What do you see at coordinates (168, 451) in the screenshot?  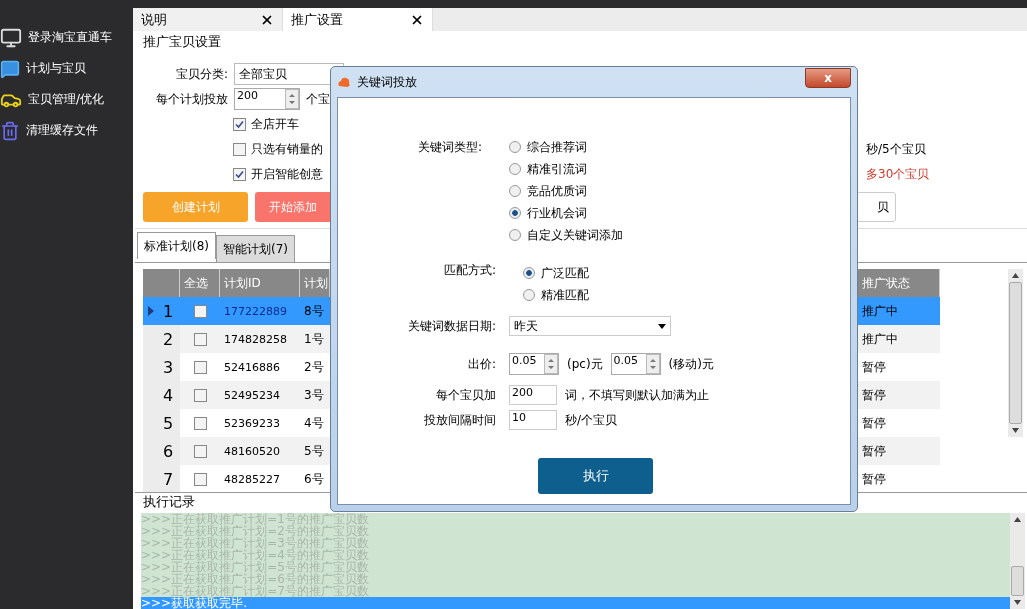 I see `row-number: 6` at bounding box center [168, 451].